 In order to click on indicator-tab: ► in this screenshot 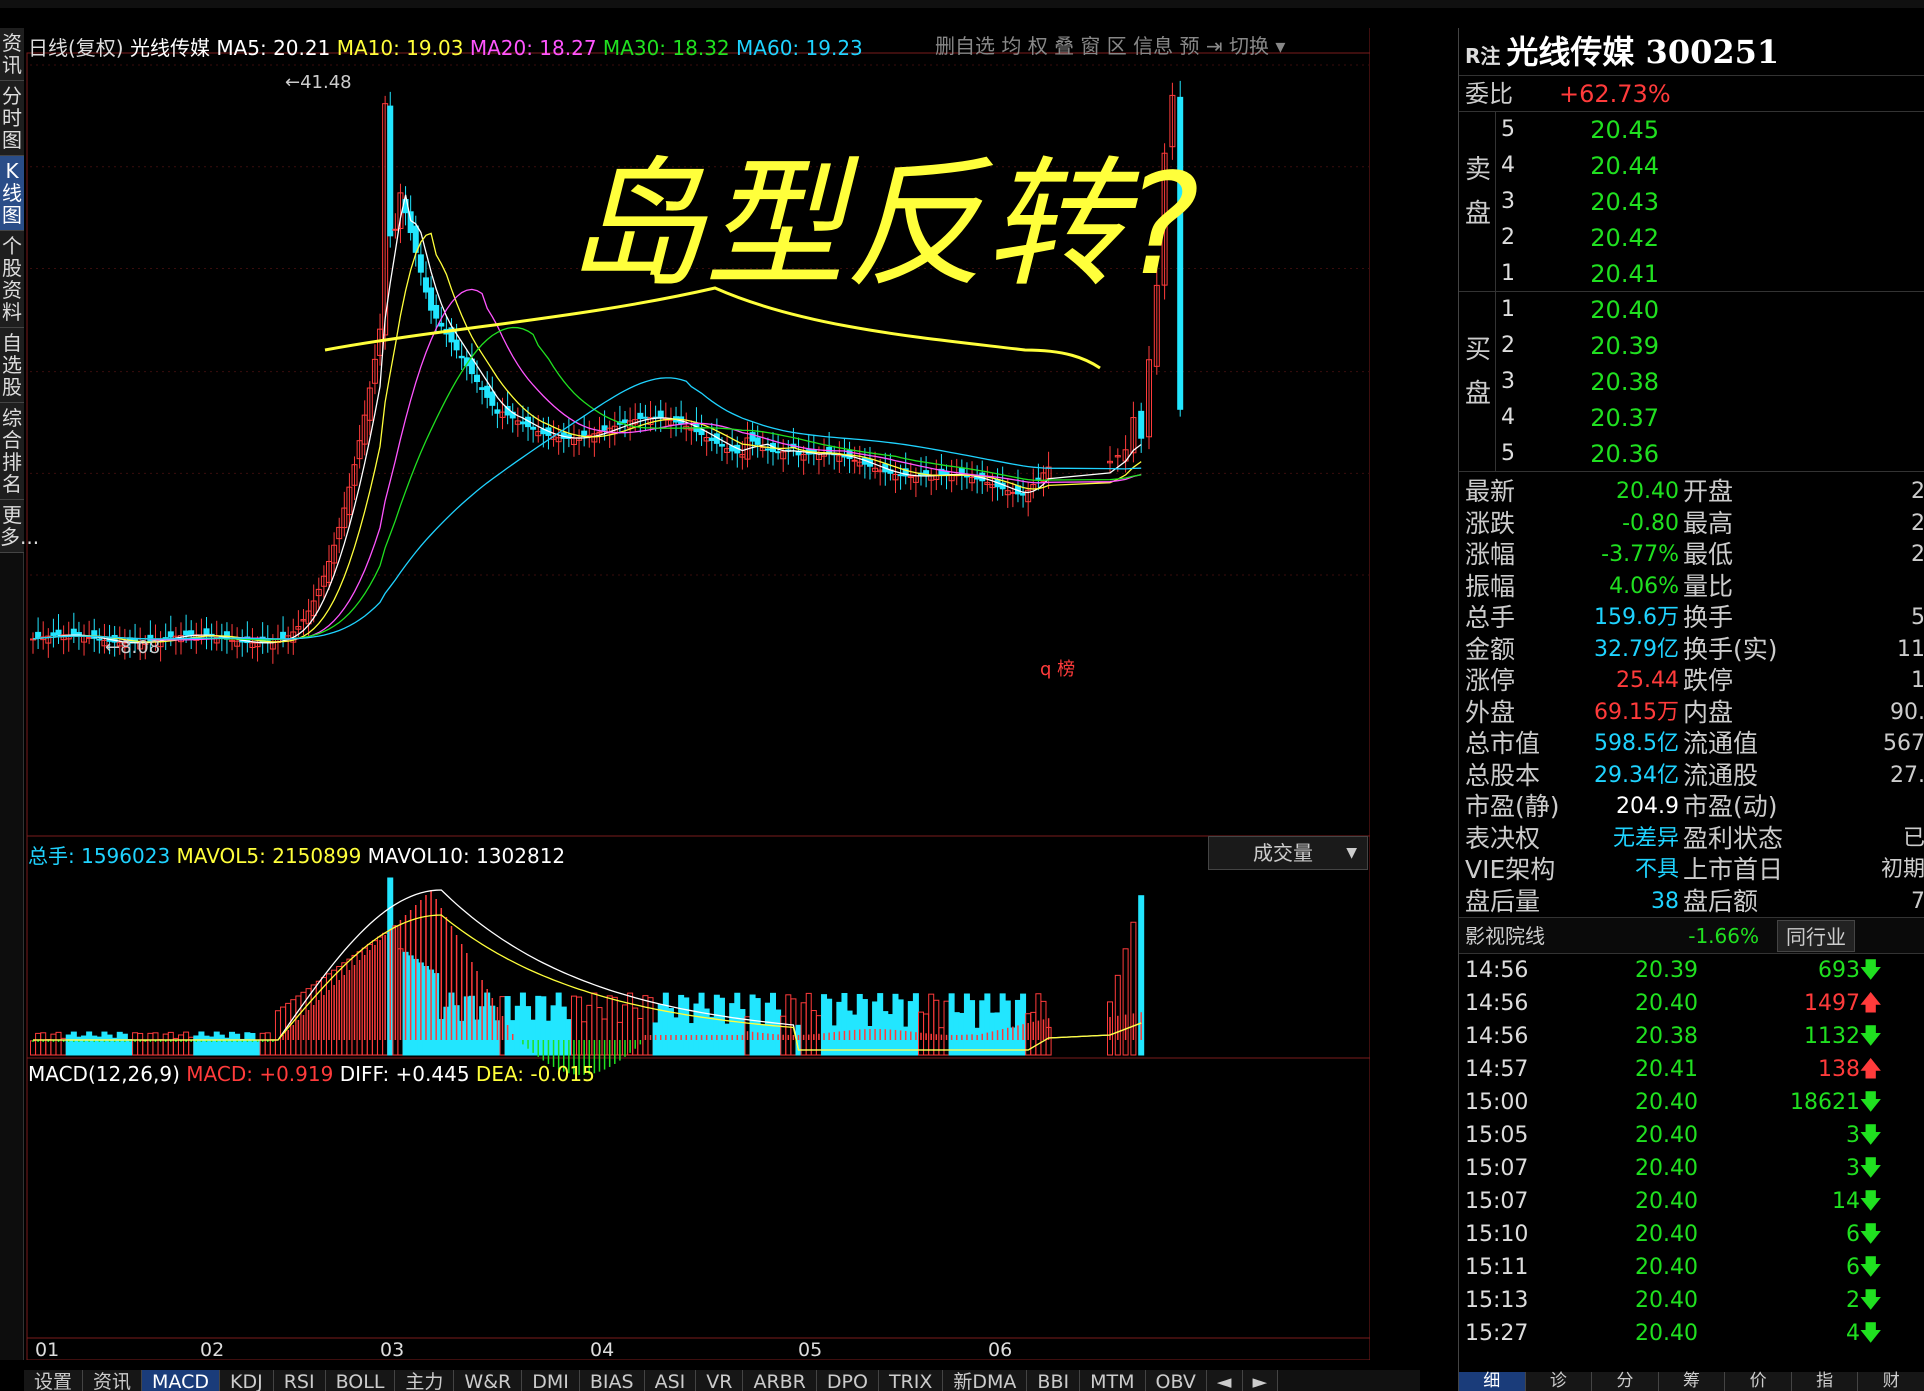, I will do `click(1260, 1380)`.